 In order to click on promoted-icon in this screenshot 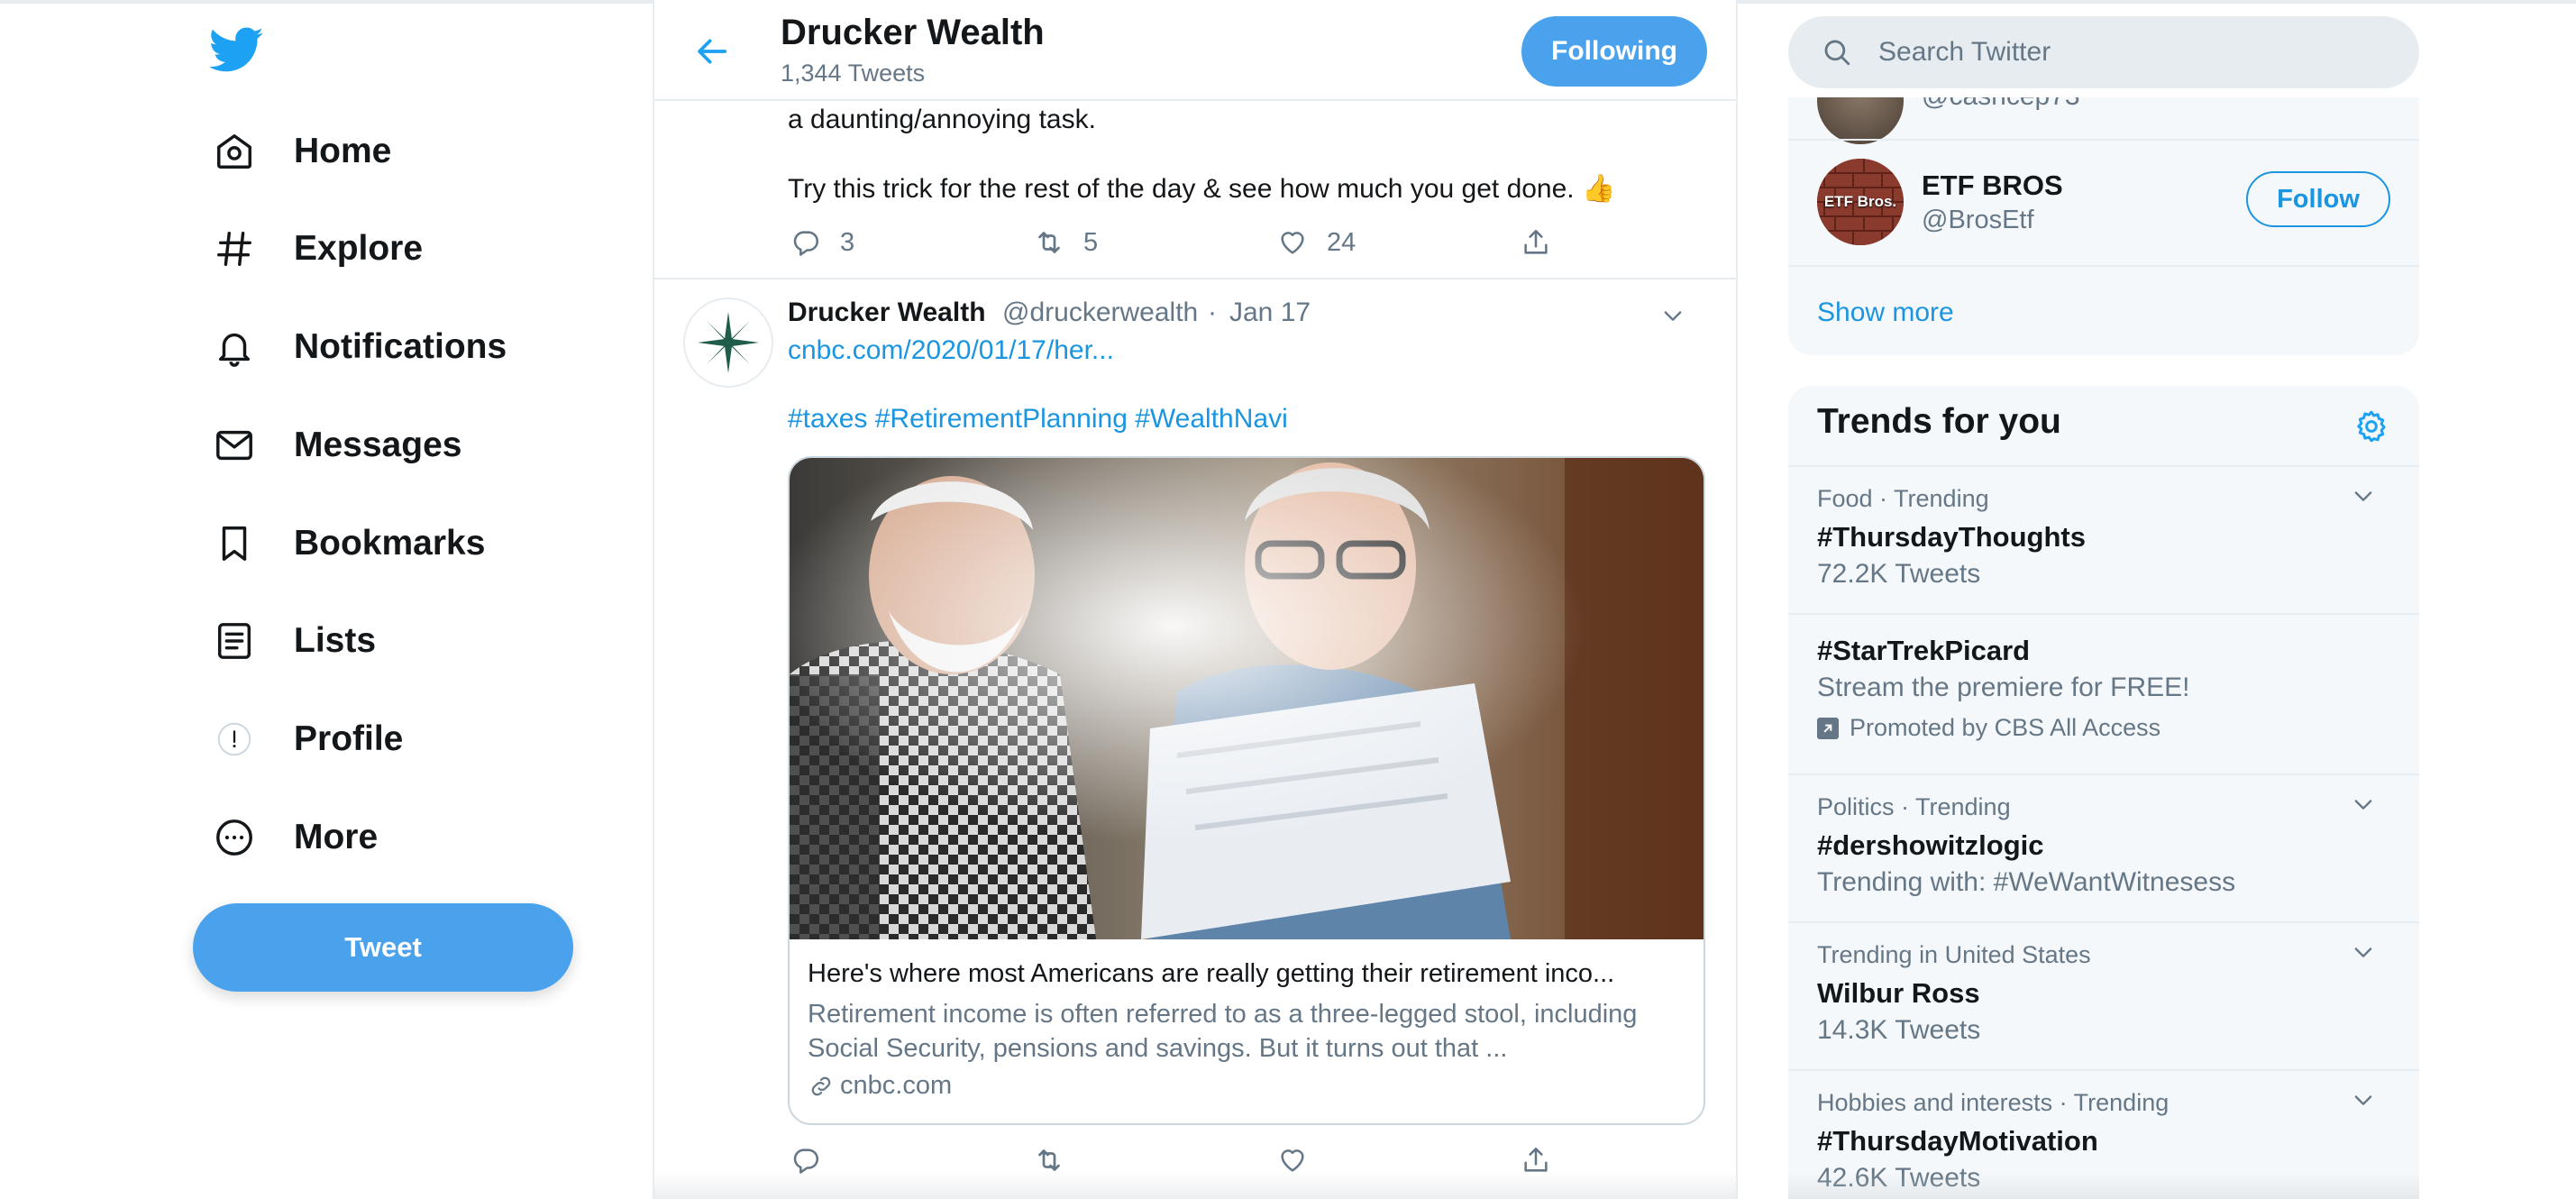, I will do `click(1828, 728)`.